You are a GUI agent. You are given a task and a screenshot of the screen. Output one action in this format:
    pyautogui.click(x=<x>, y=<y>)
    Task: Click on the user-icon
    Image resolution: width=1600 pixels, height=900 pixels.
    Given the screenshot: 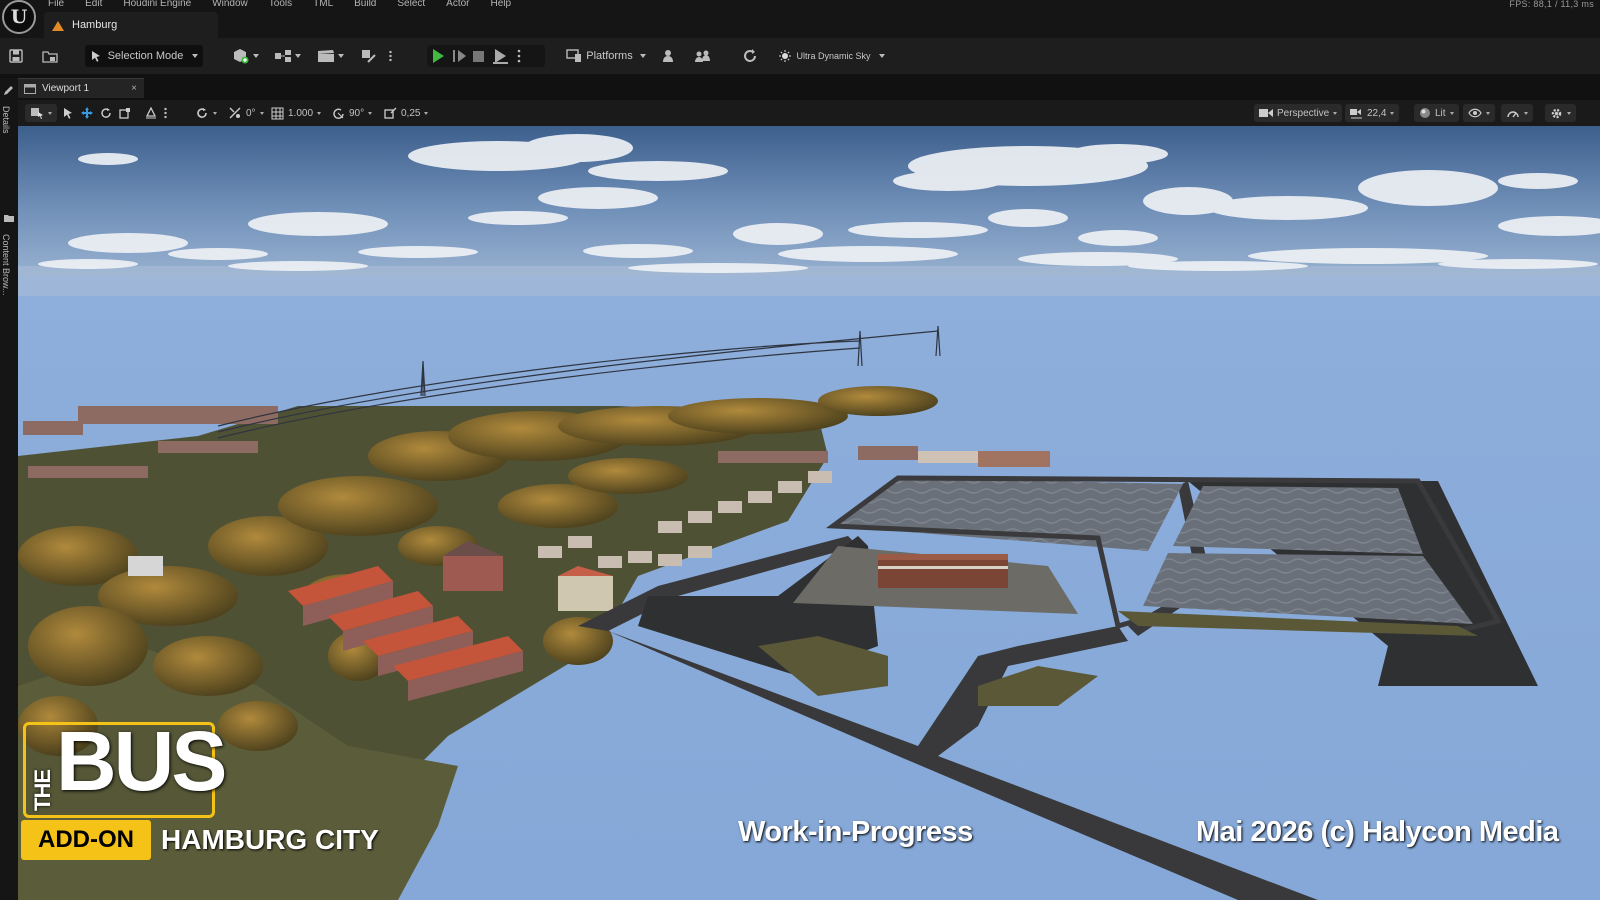 What is the action you would take?
    pyautogui.click(x=668, y=56)
    